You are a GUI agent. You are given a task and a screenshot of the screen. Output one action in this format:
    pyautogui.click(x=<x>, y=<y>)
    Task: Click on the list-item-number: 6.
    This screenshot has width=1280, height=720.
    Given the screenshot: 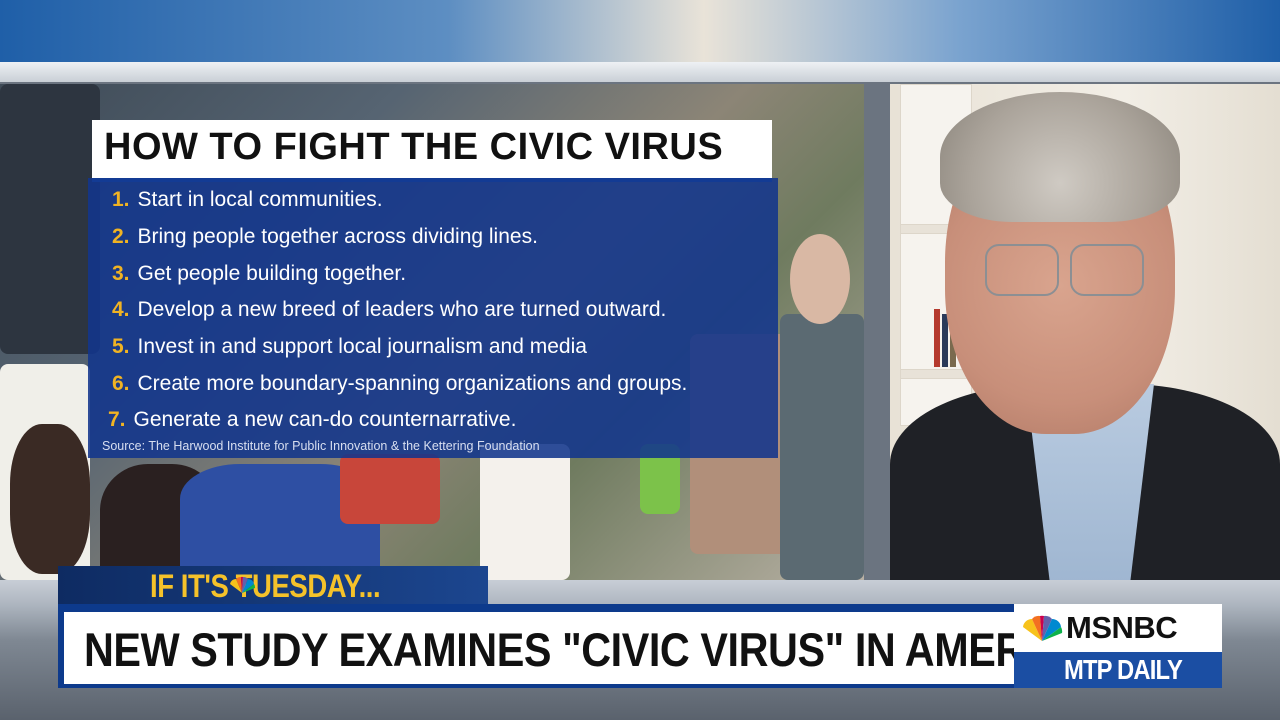 What is the action you would take?
    pyautogui.click(x=121, y=383)
    